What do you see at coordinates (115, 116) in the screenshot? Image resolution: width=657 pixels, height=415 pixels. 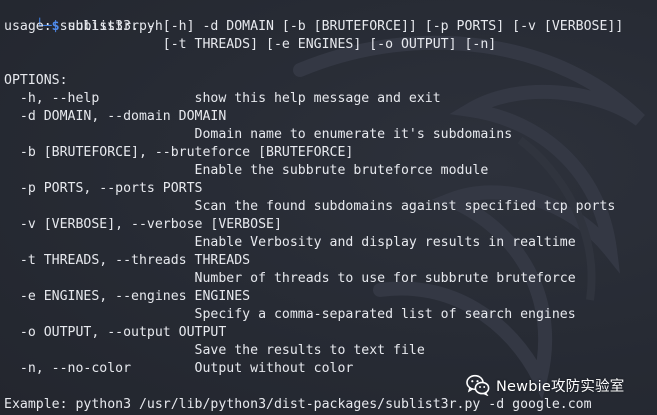 I see `output-line: -d DOMAIN, --domain DOMAIN` at bounding box center [115, 116].